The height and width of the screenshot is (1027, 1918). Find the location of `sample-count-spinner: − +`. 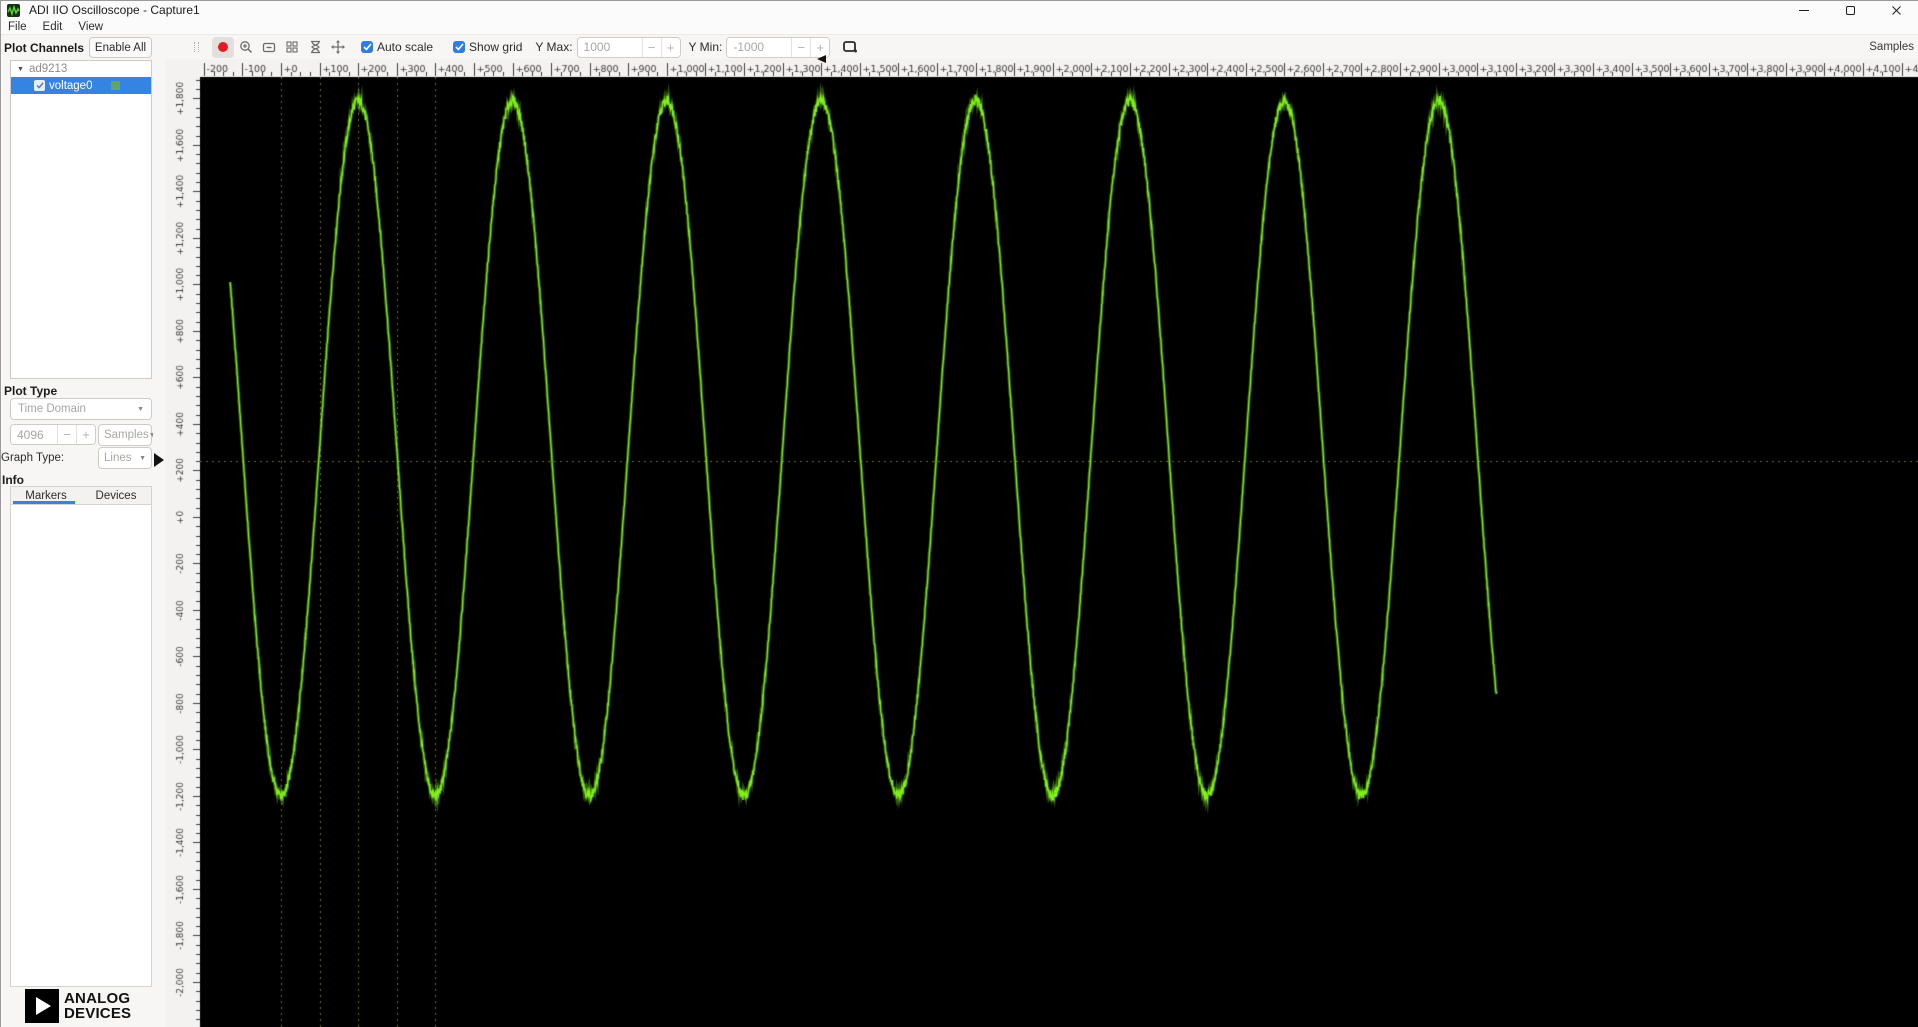

sample-count-spinner: − + is located at coordinates (53, 434).